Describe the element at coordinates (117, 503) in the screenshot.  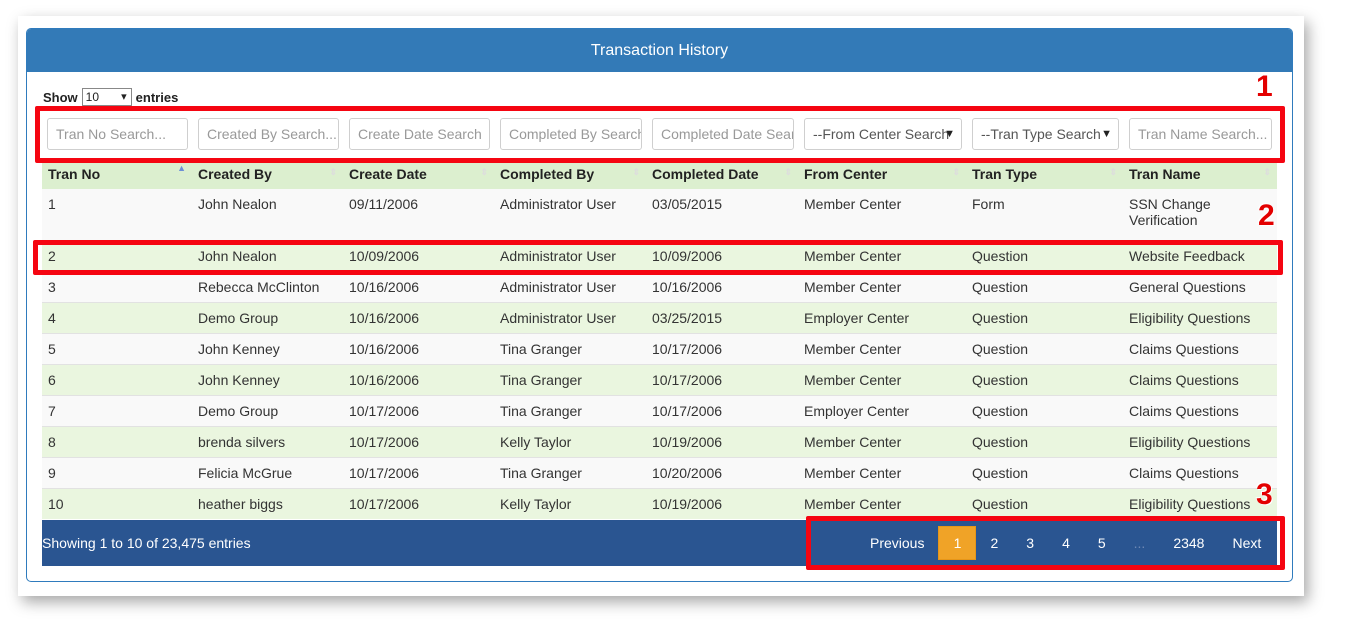
I see `table-cell: 10` at that location.